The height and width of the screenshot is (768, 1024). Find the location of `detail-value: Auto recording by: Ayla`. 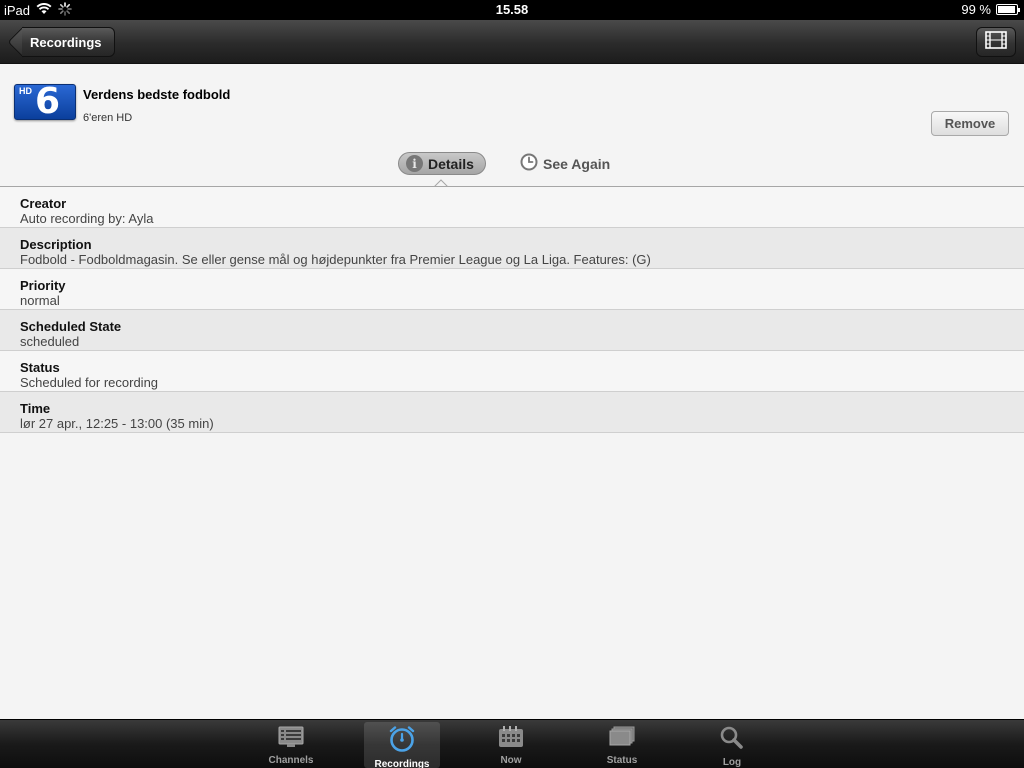

detail-value: Auto recording by: Ayla is located at coordinates (87, 218).